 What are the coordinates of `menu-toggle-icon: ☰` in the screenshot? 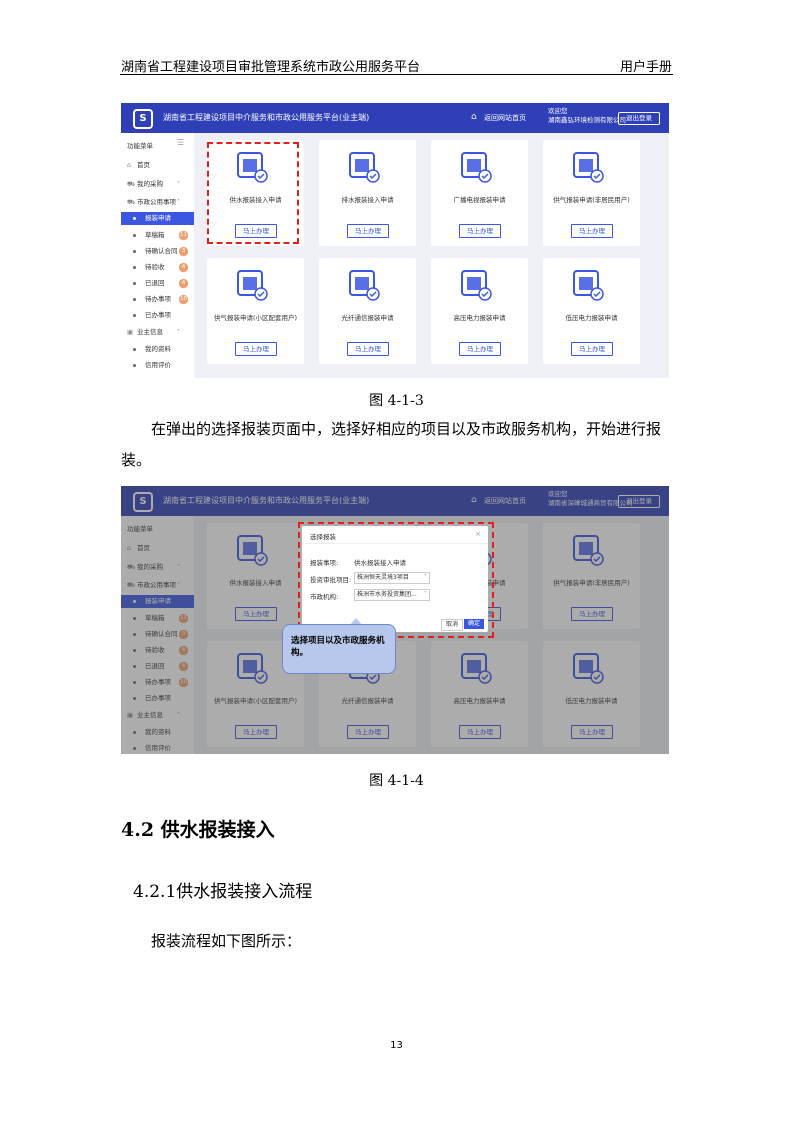 It's located at (180, 142).